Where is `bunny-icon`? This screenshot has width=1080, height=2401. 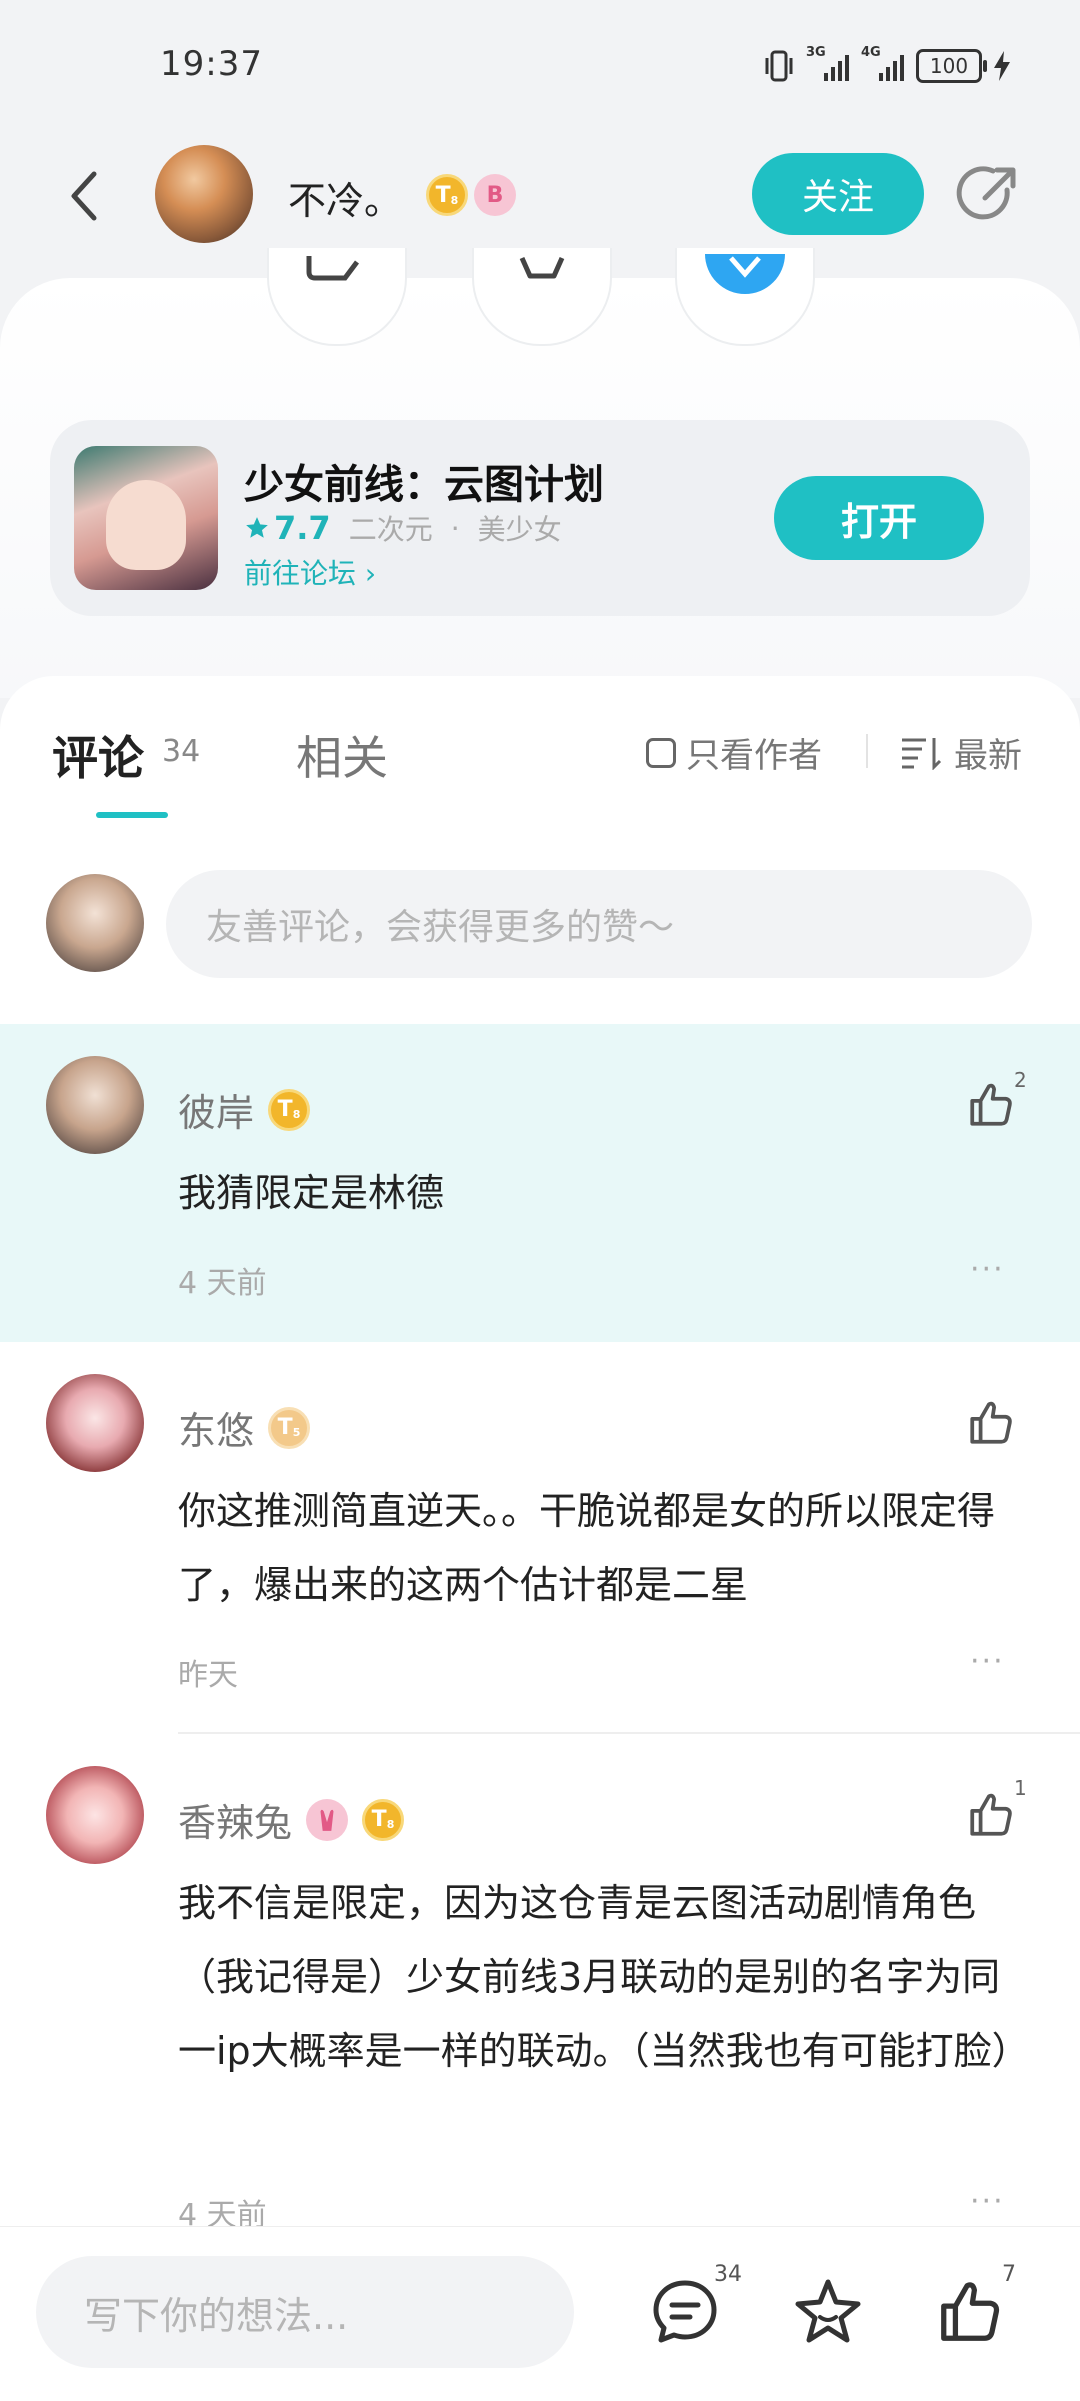
bunny-icon is located at coordinates (327, 1820).